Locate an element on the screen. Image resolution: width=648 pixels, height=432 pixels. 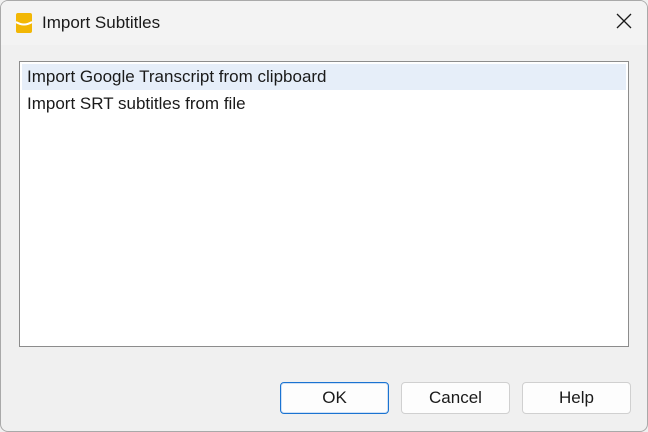
list-item-srt-file: Import SRT subtitles from file is located at coordinates (324, 104).